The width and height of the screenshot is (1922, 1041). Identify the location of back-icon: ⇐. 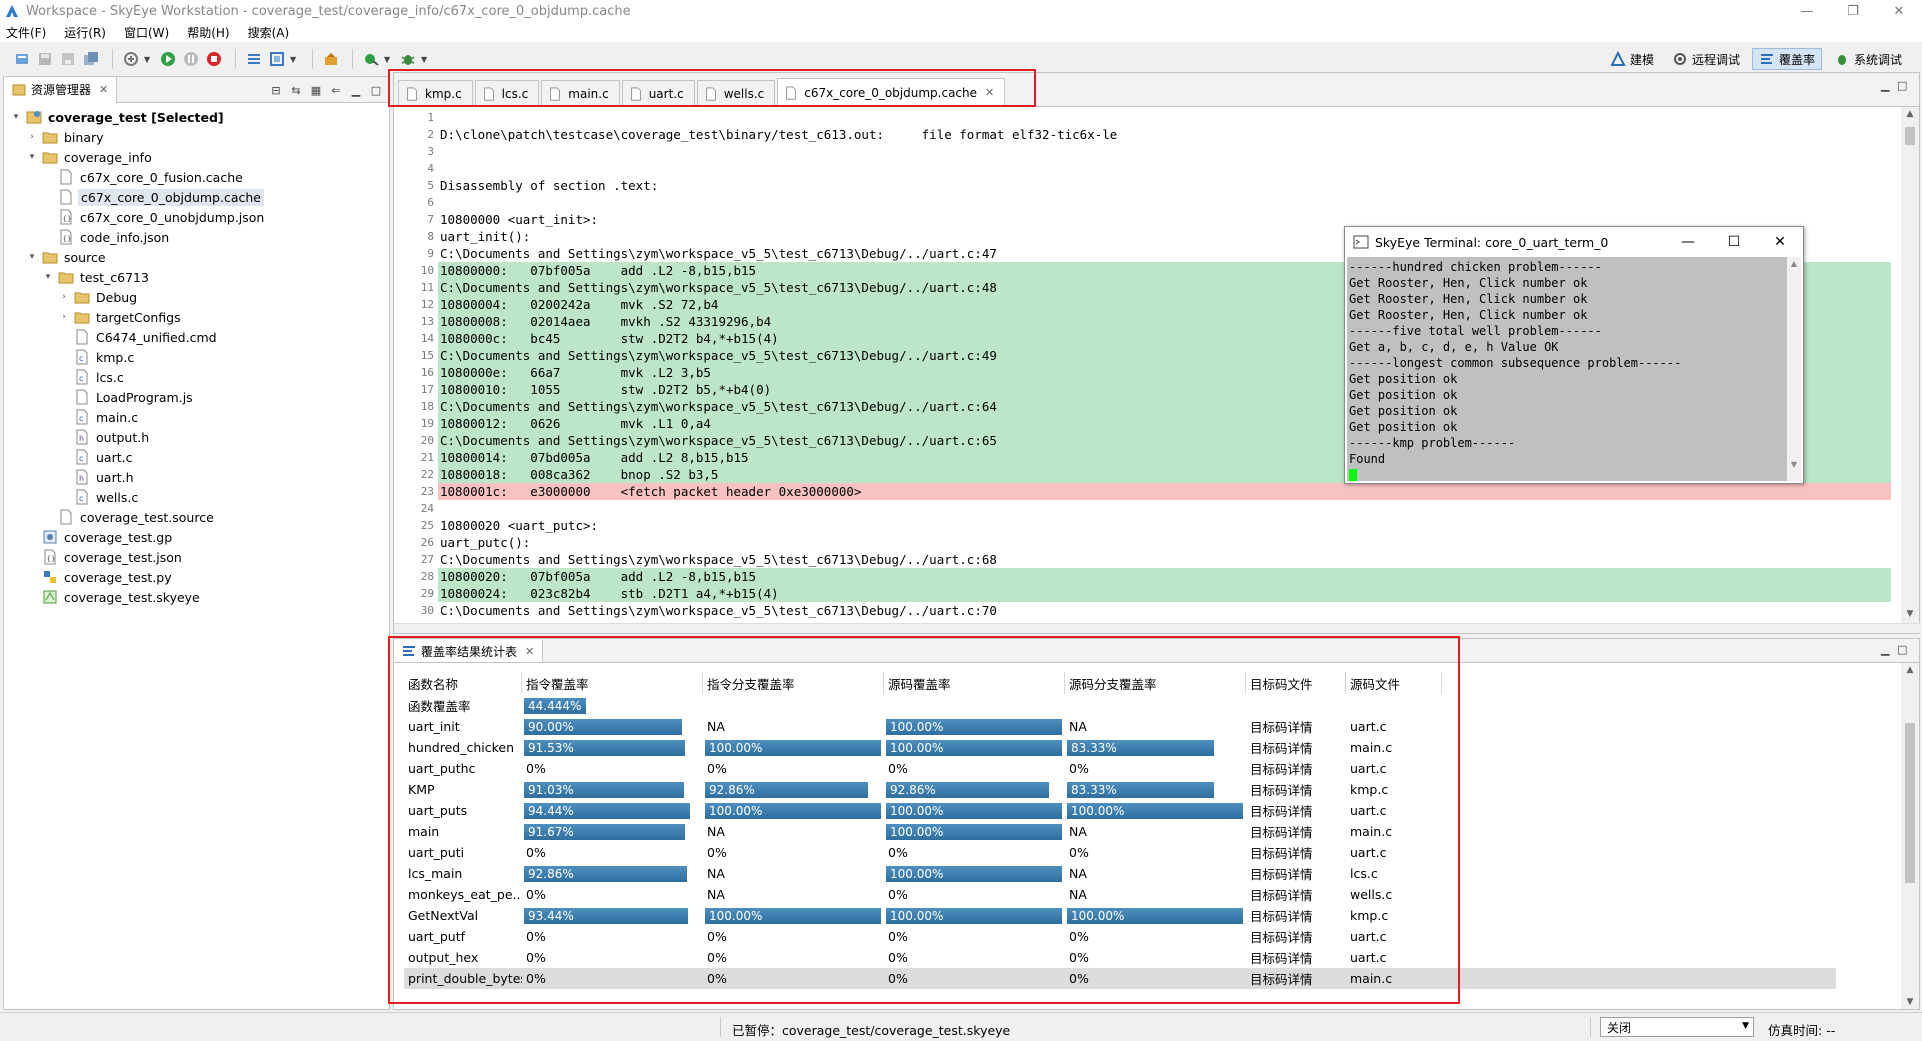
(336, 90).